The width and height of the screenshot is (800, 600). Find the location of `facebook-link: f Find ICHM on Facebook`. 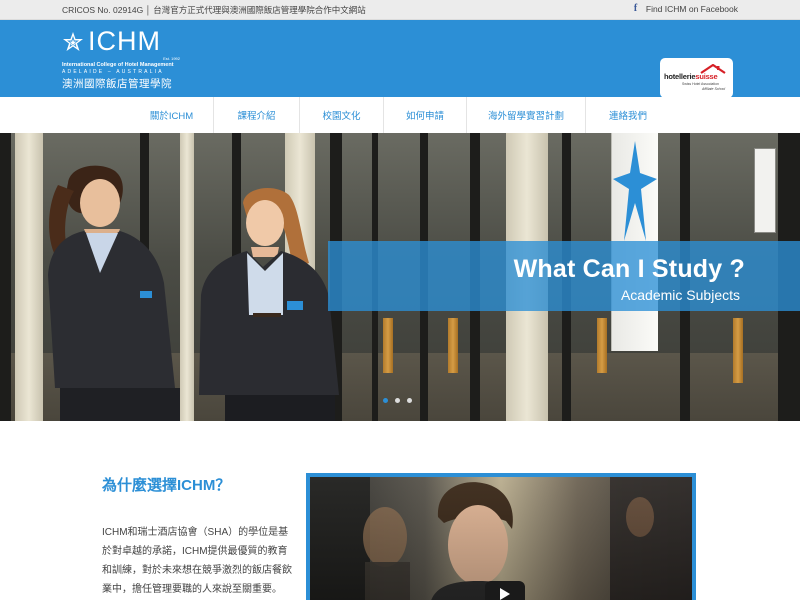

facebook-link: f Find ICHM on Facebook is located at coordinates (685, 9).